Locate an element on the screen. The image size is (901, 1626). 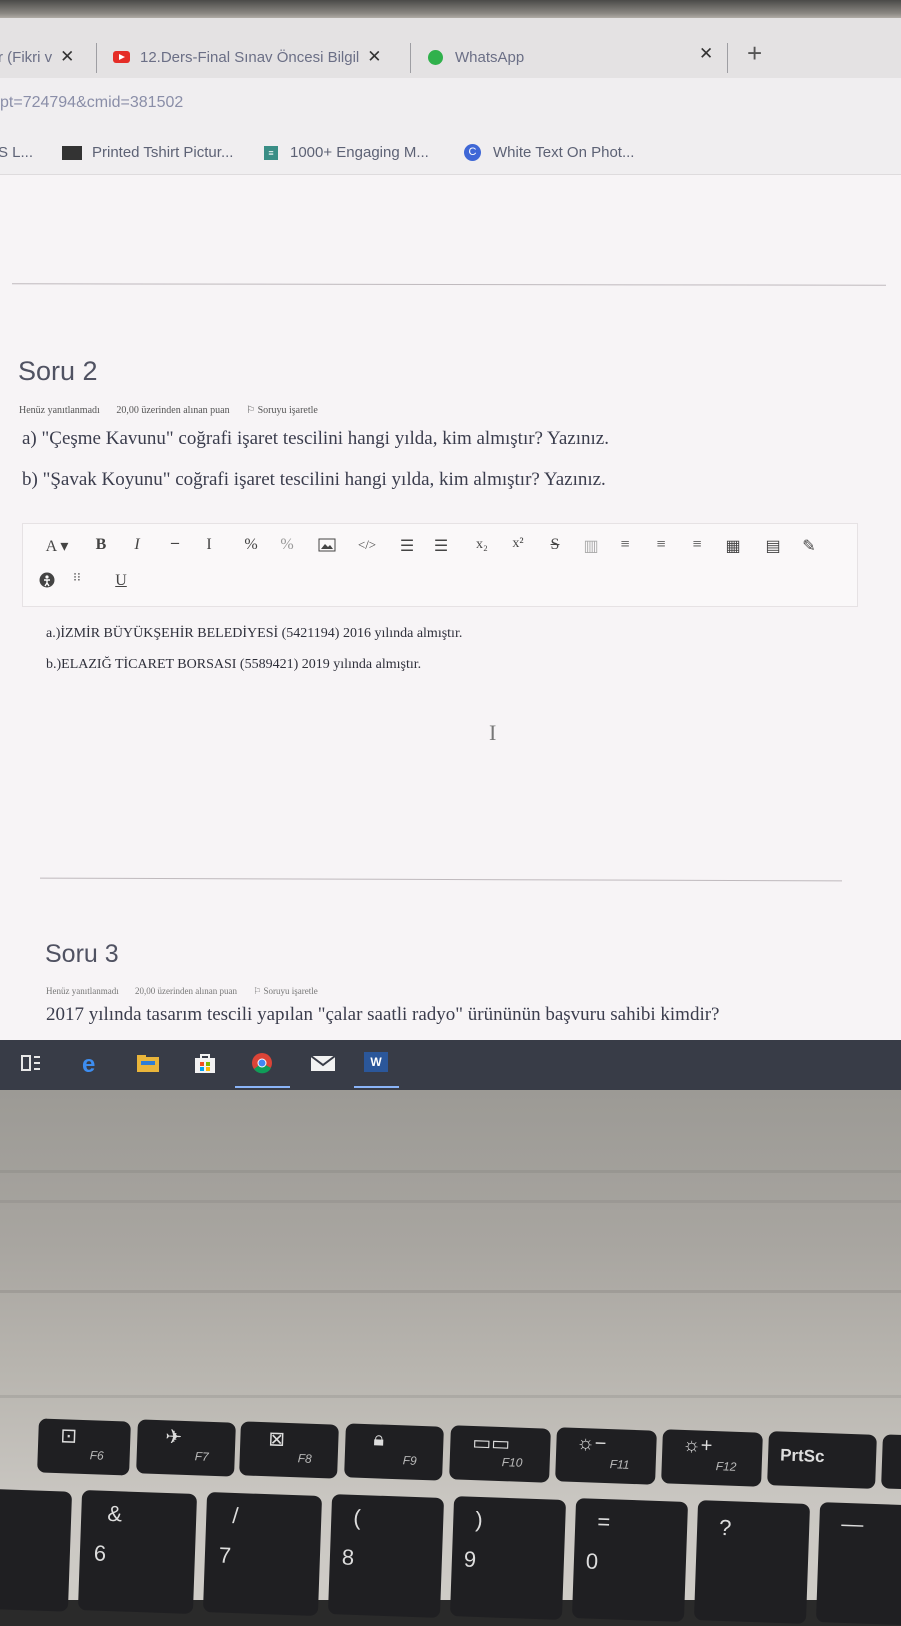
strikethrough-button: S is located at coordinates (555, 545).